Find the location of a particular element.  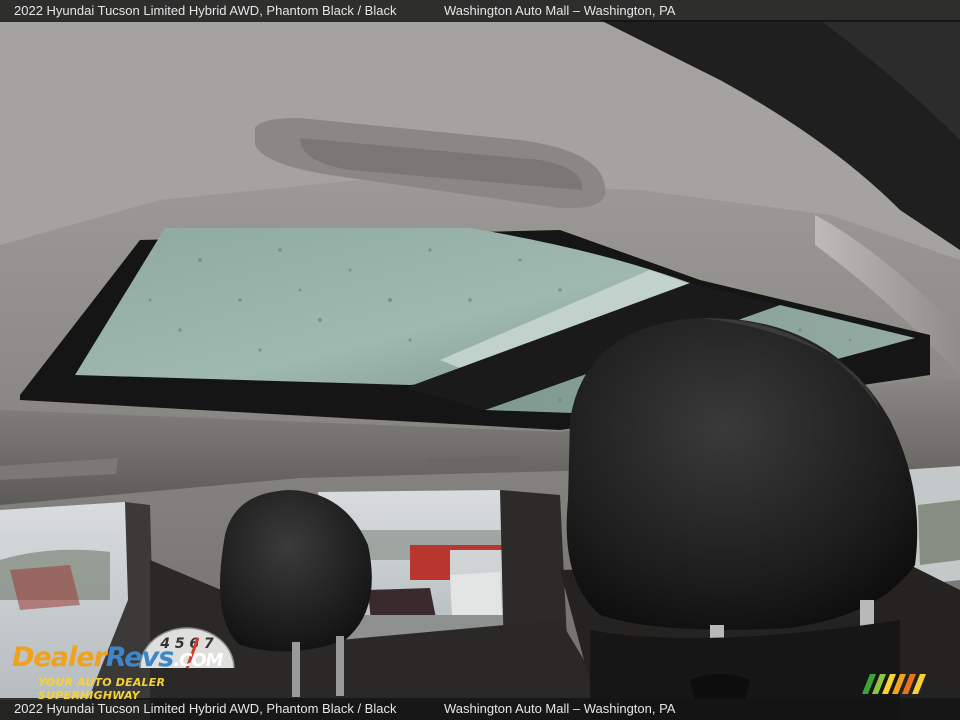

stripes-logo-icon is located at coordinates (894, 684).